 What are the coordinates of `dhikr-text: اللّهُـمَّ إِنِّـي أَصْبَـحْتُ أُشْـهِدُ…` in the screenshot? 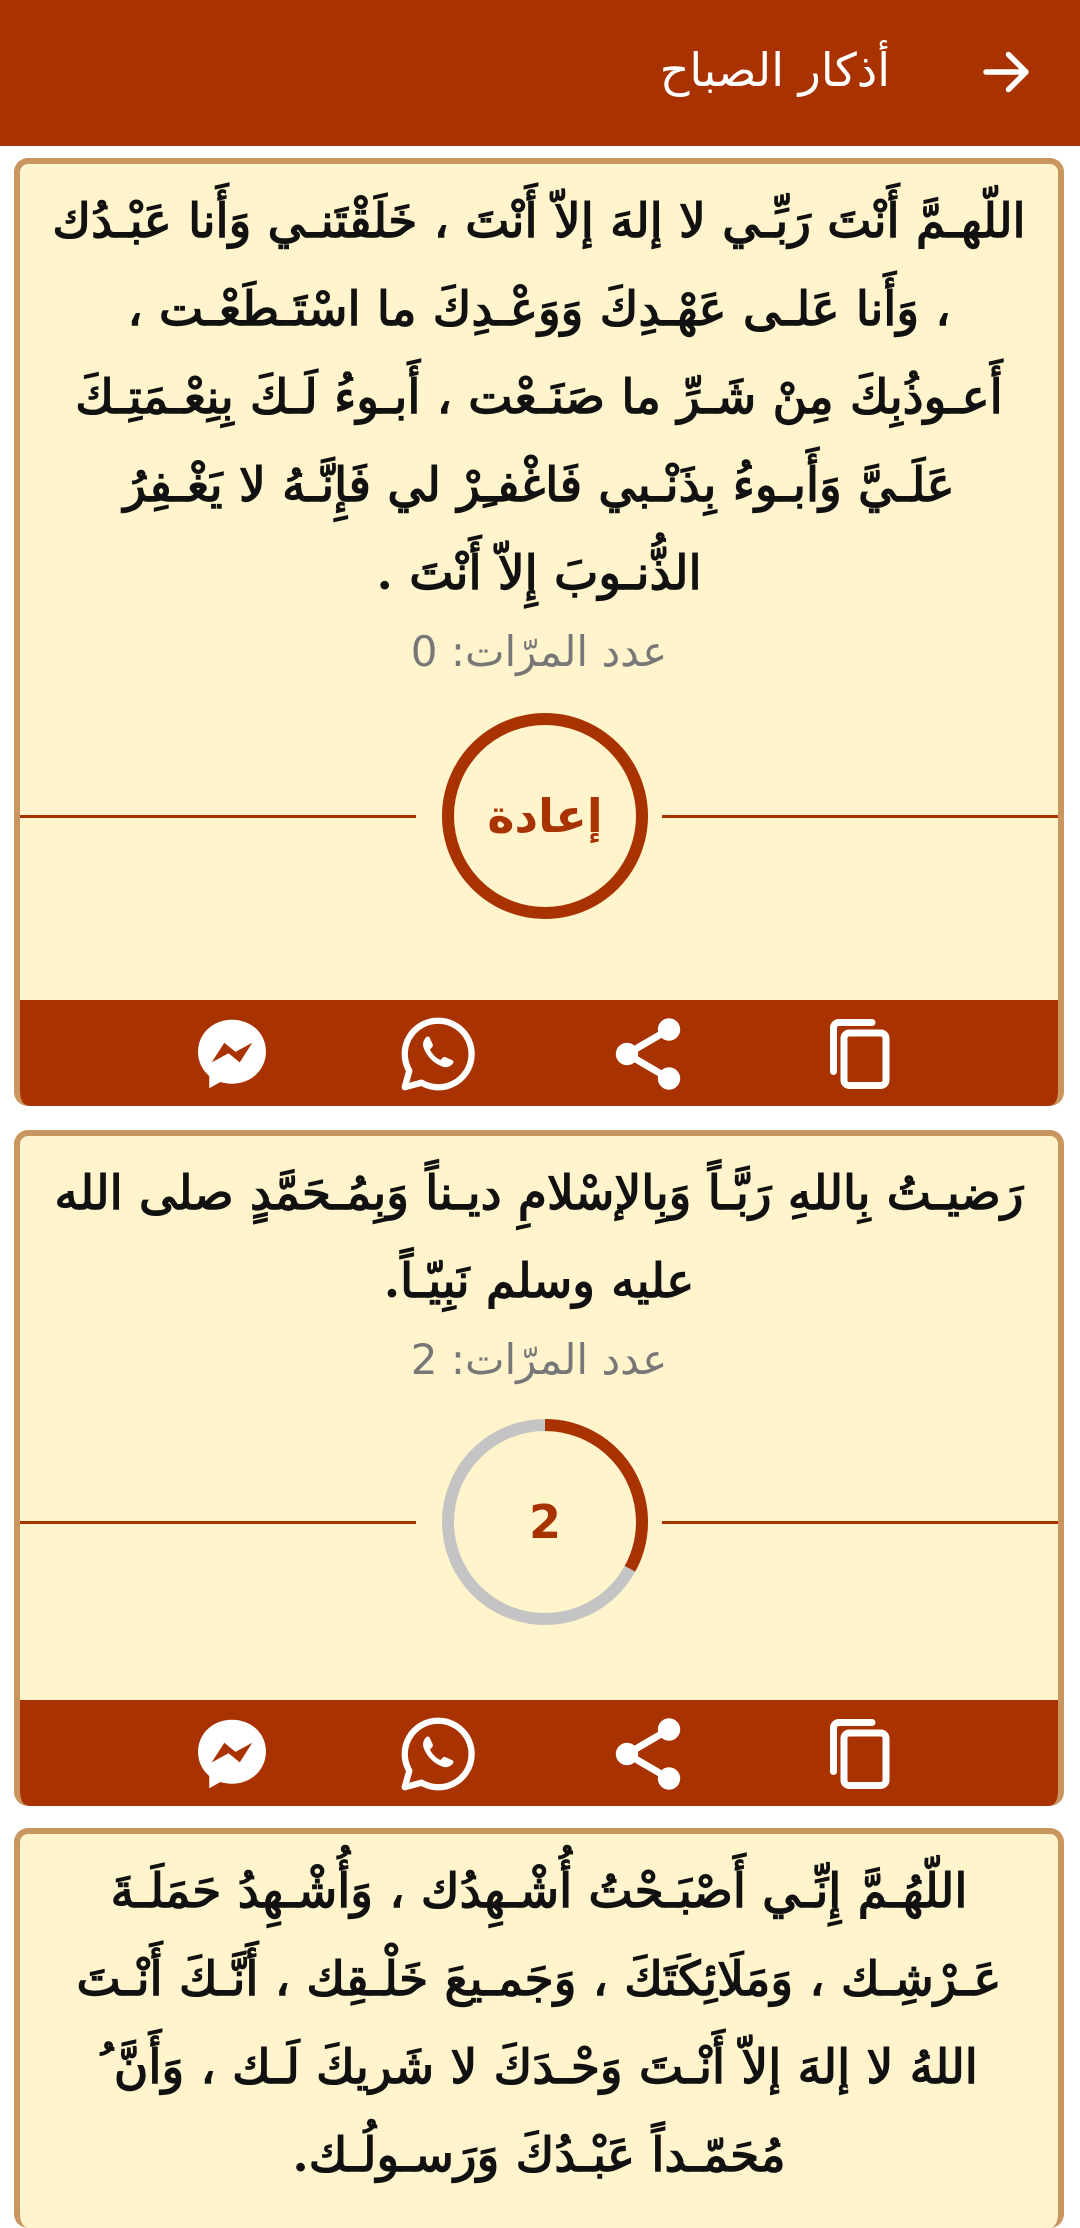 It's located at (539, 2023).